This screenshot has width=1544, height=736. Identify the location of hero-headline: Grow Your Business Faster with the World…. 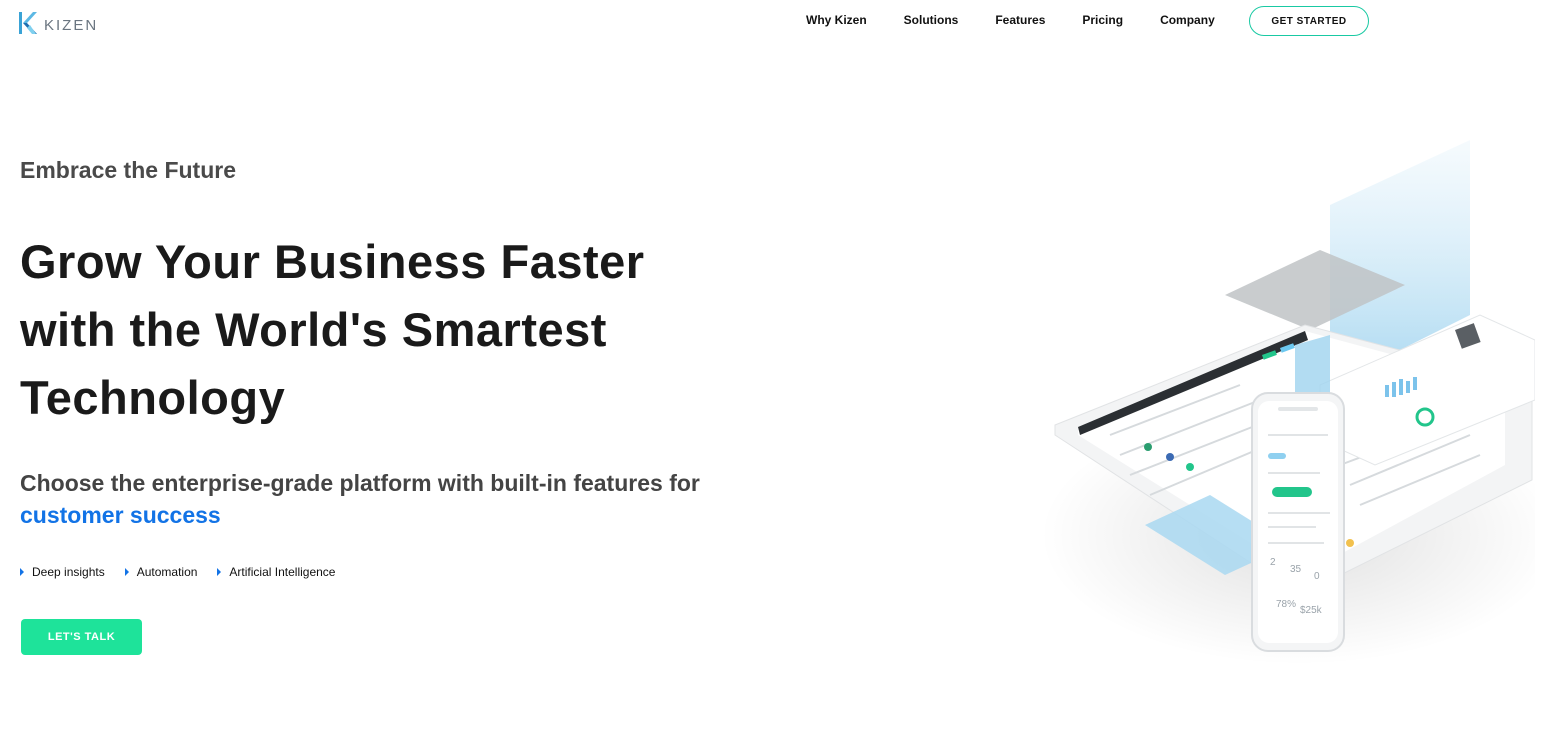
(400, 330).